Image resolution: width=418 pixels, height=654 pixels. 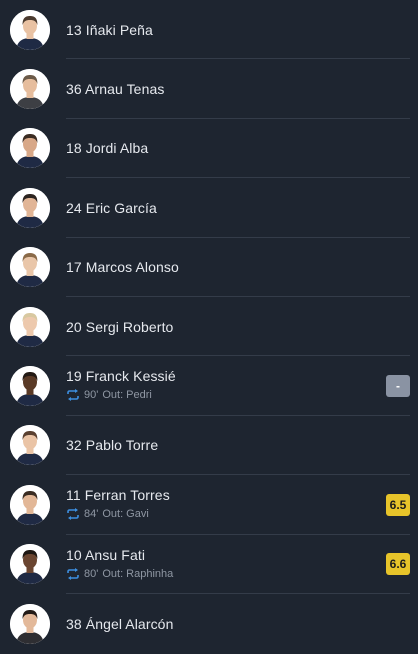 I want to click on substitution-minute: 80', so click(x=91, y=573).